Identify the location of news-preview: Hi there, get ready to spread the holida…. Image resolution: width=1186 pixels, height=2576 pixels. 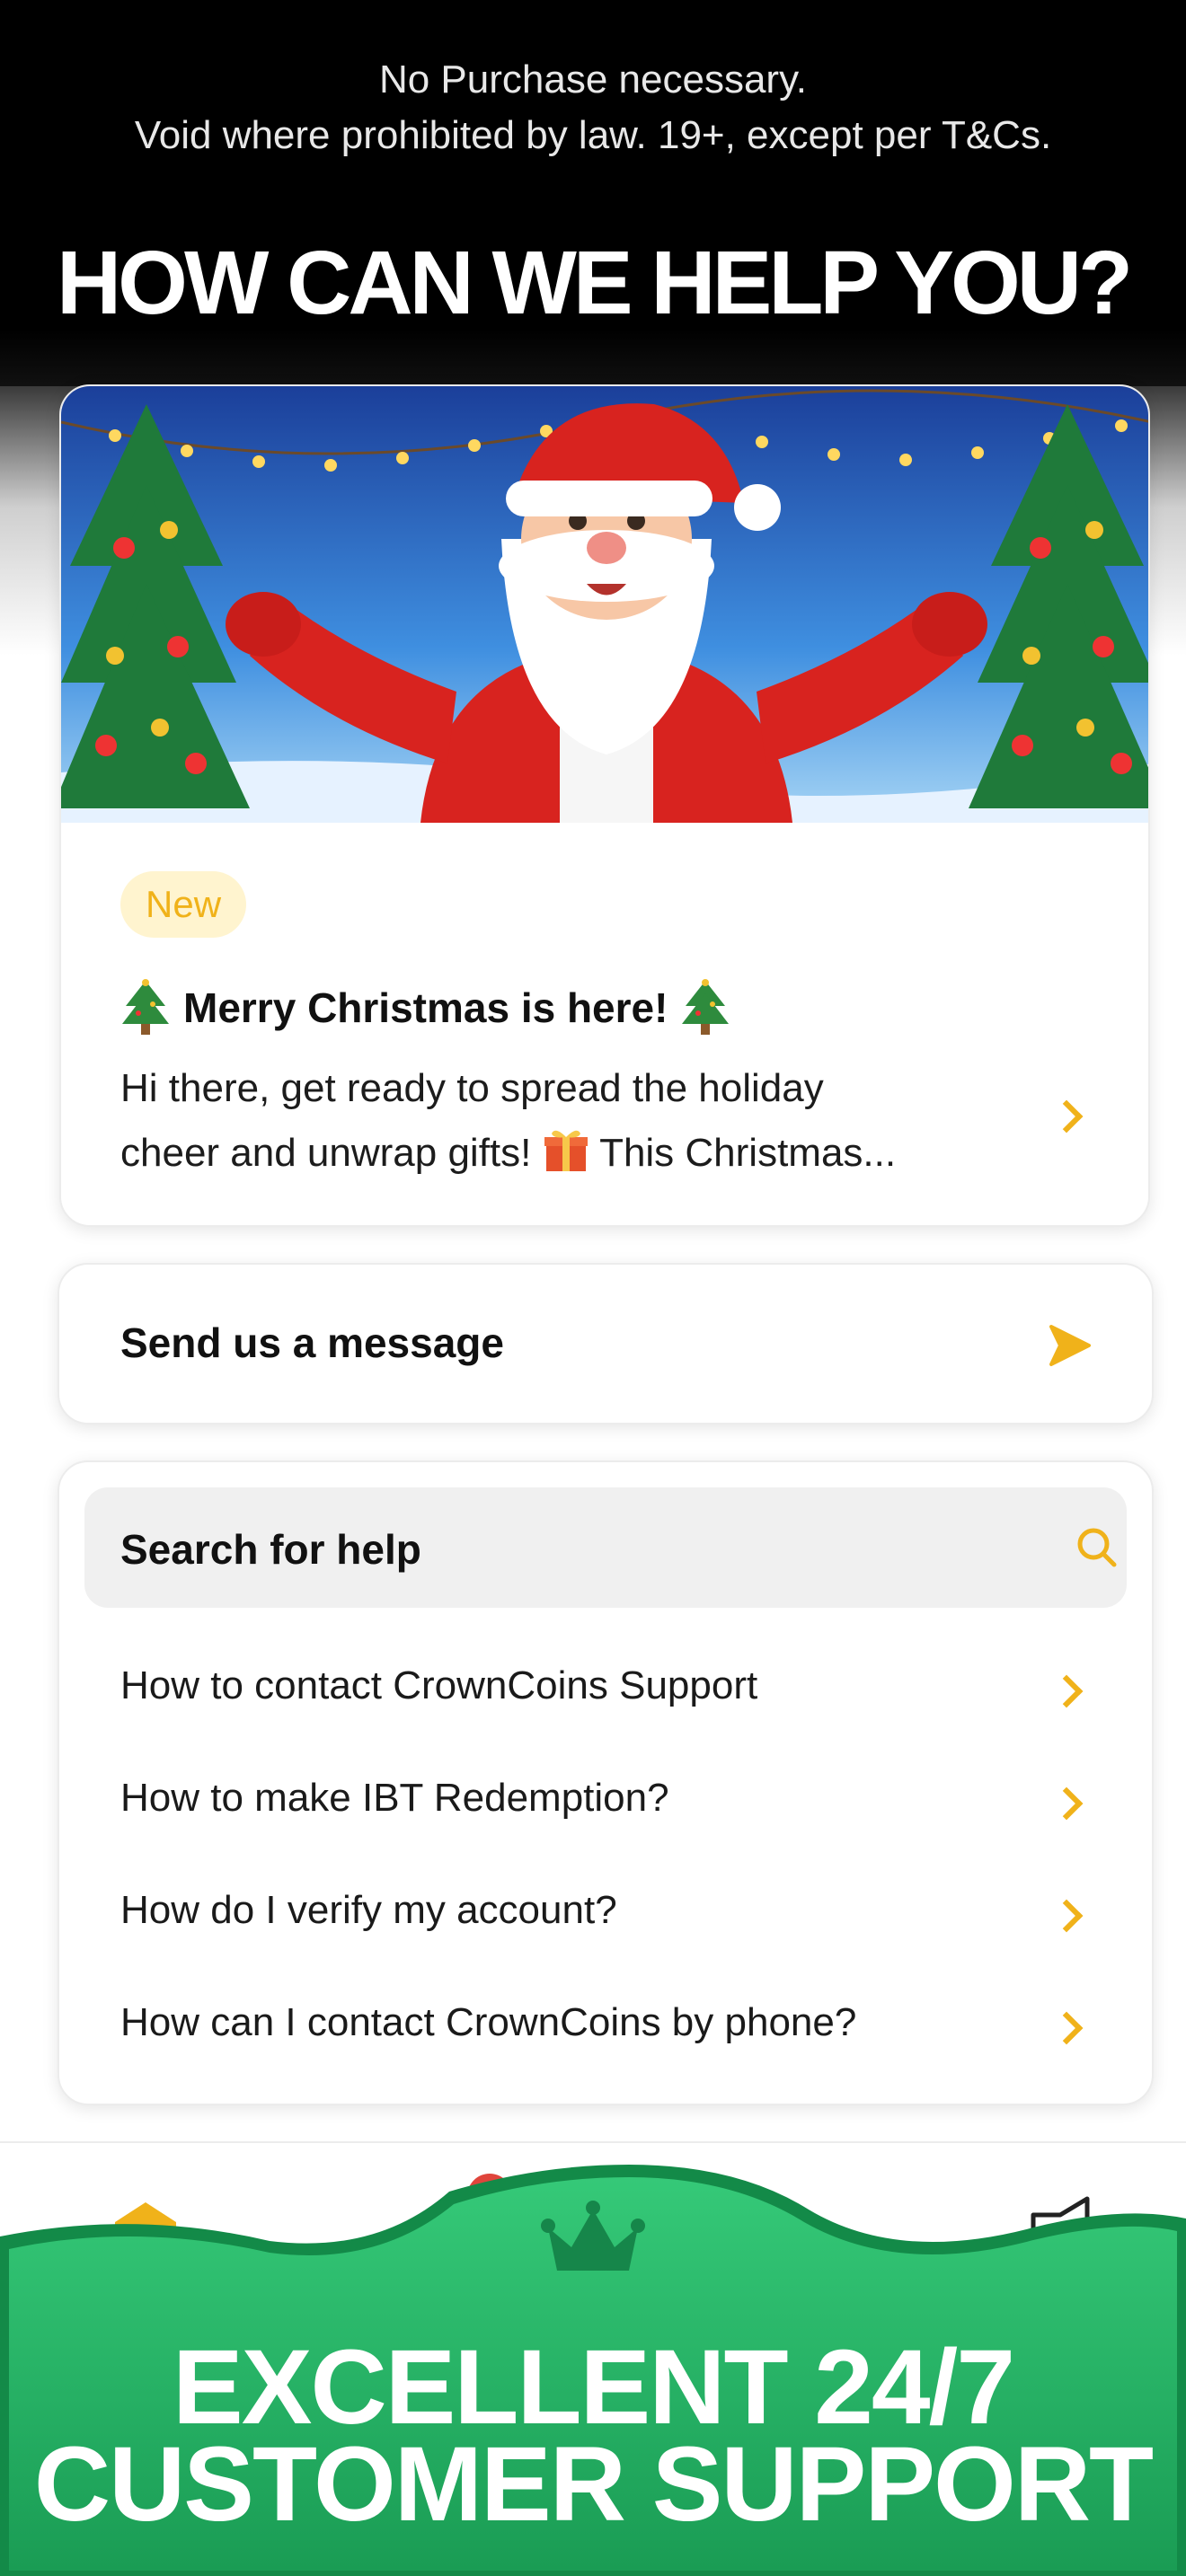
(569, 1121).